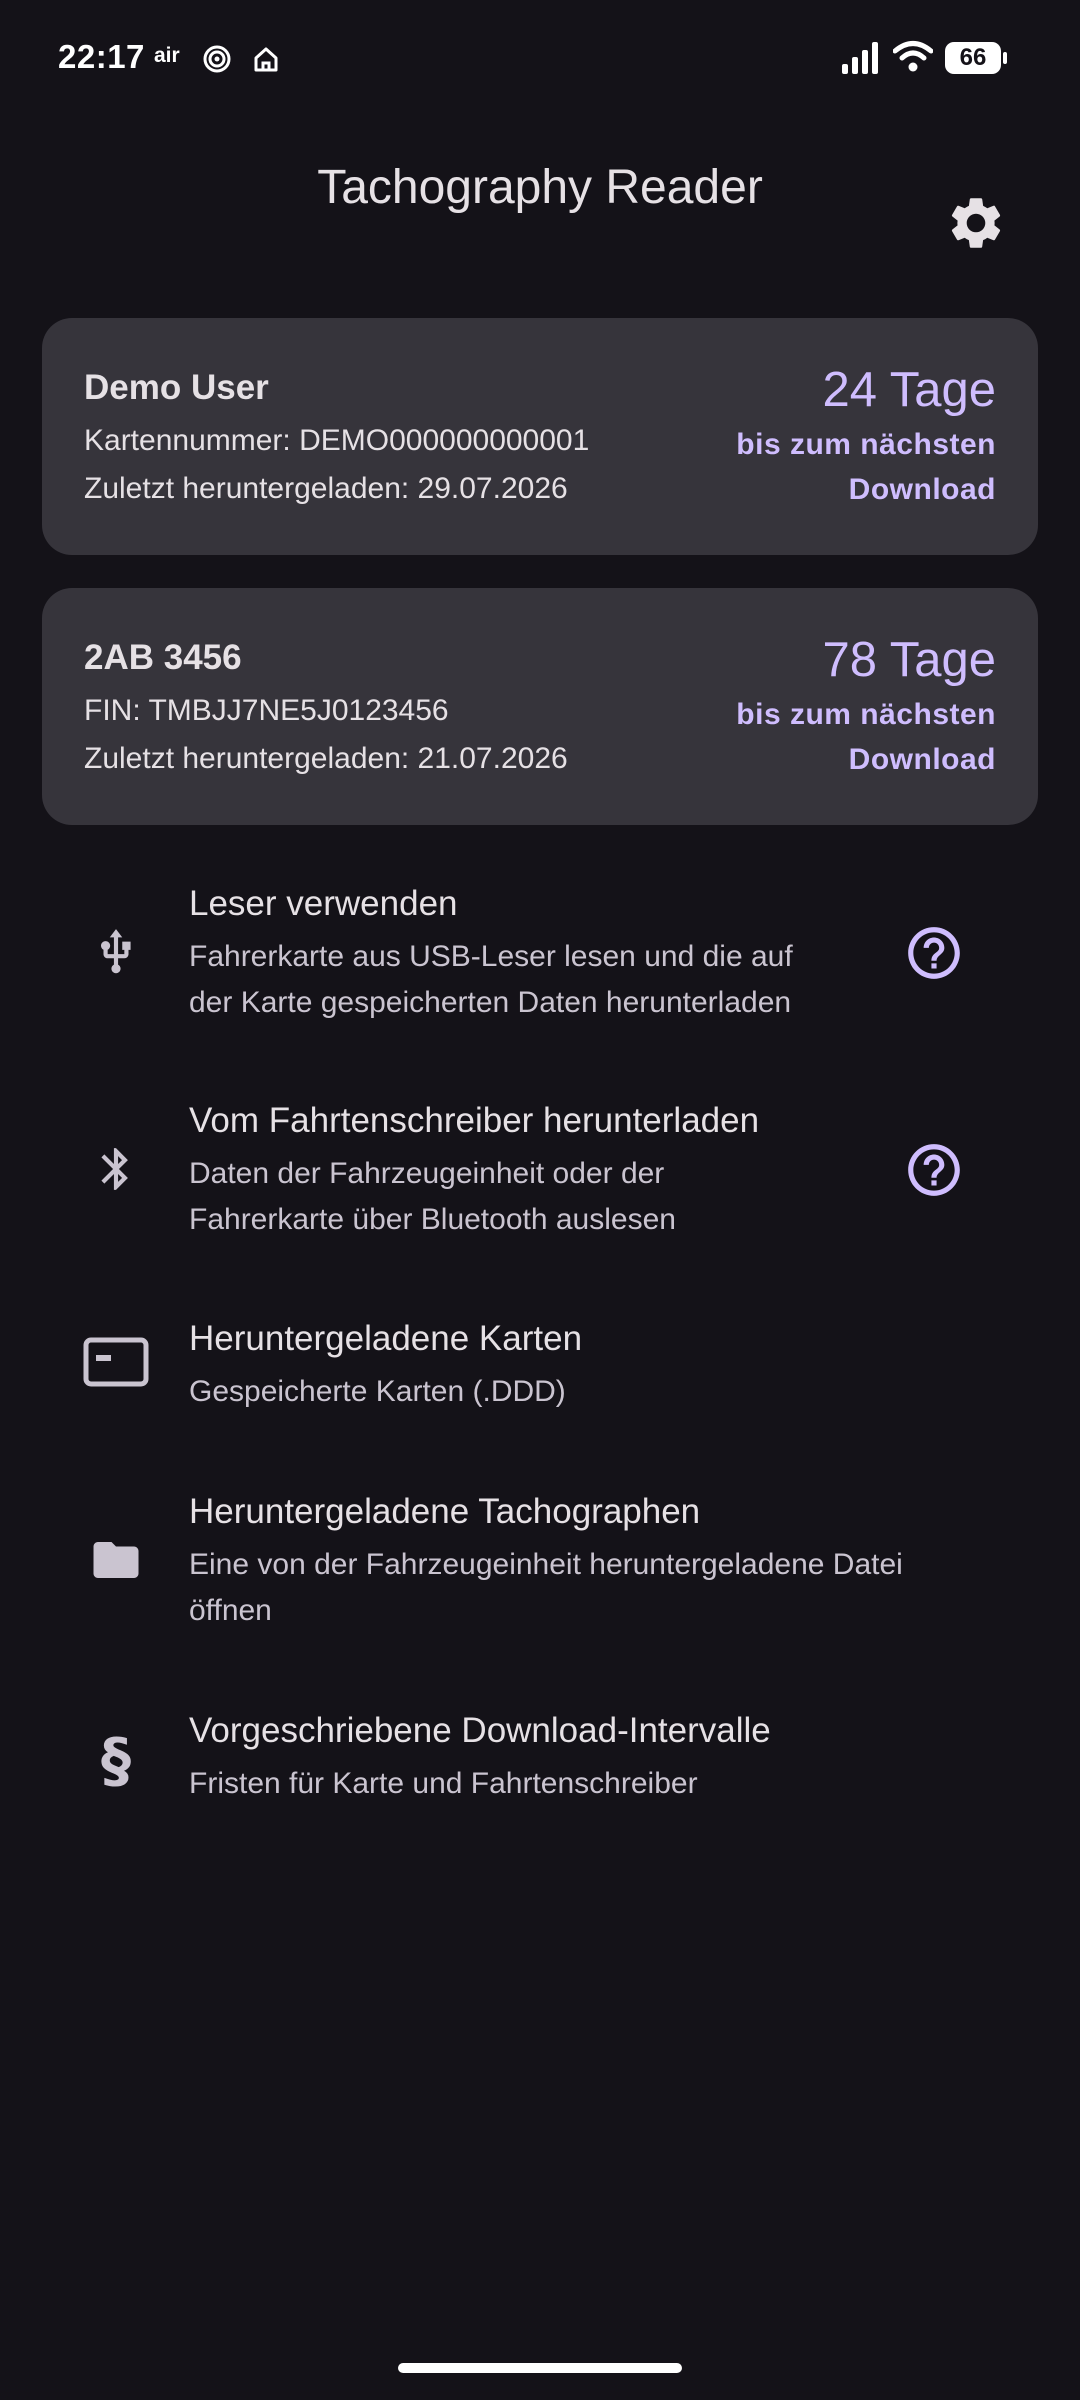 The height and width of the screenshot is (2400, 1080). Describe the element at coordinates (217, 59) in the screenshot. I see `spiral-icon` at that location.